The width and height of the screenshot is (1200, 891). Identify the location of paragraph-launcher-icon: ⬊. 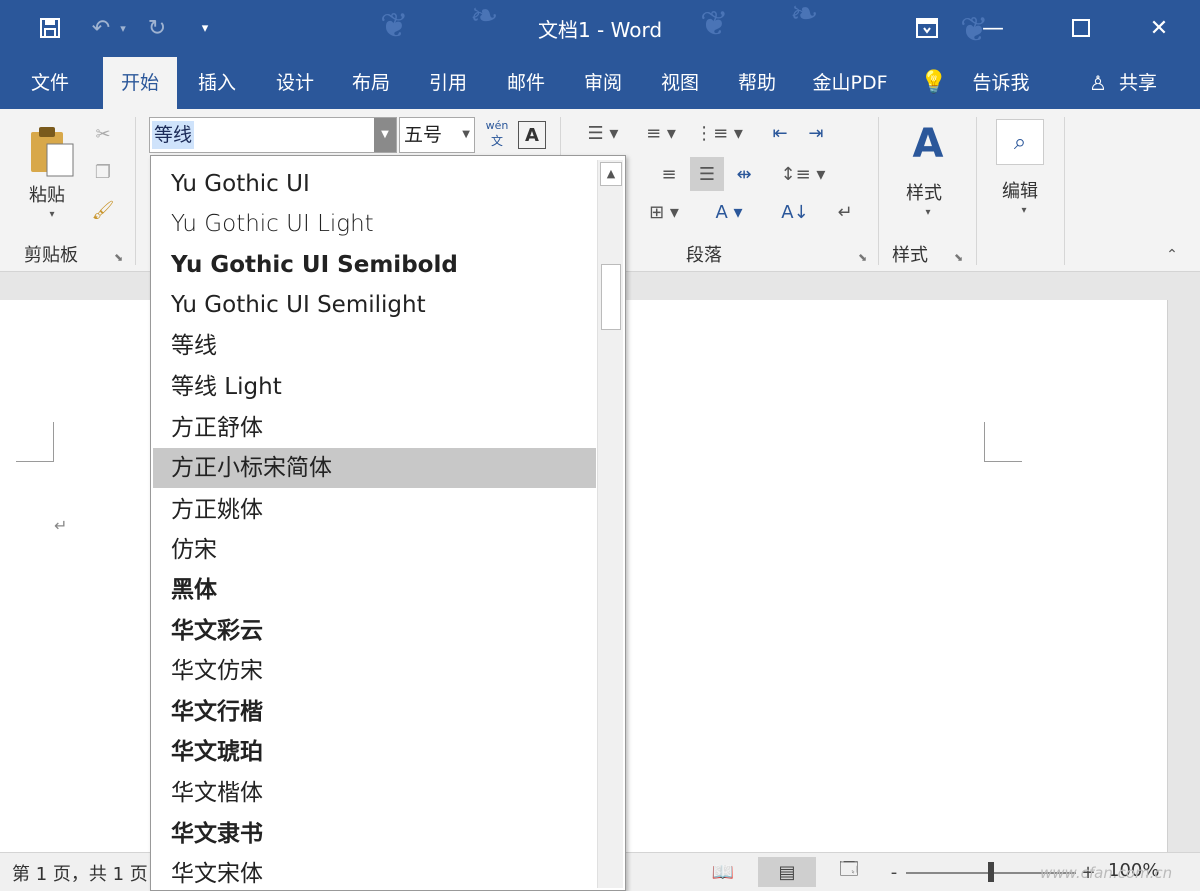
(862, 257).